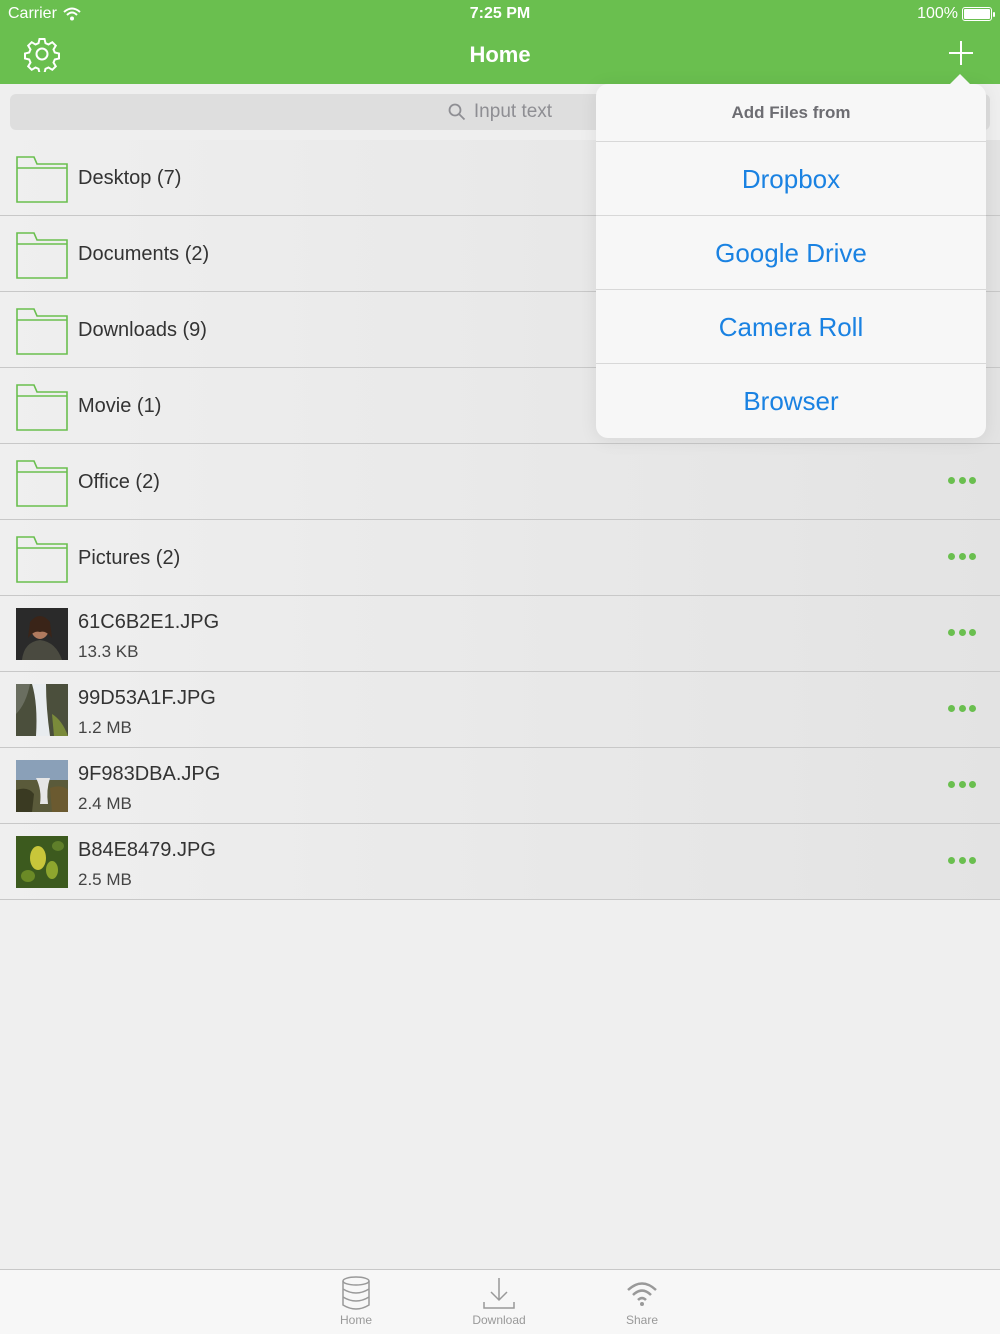 This screenshot has width=1000, height=1334. I want to click on item-size: 2.4 MB, so click(105, 803).